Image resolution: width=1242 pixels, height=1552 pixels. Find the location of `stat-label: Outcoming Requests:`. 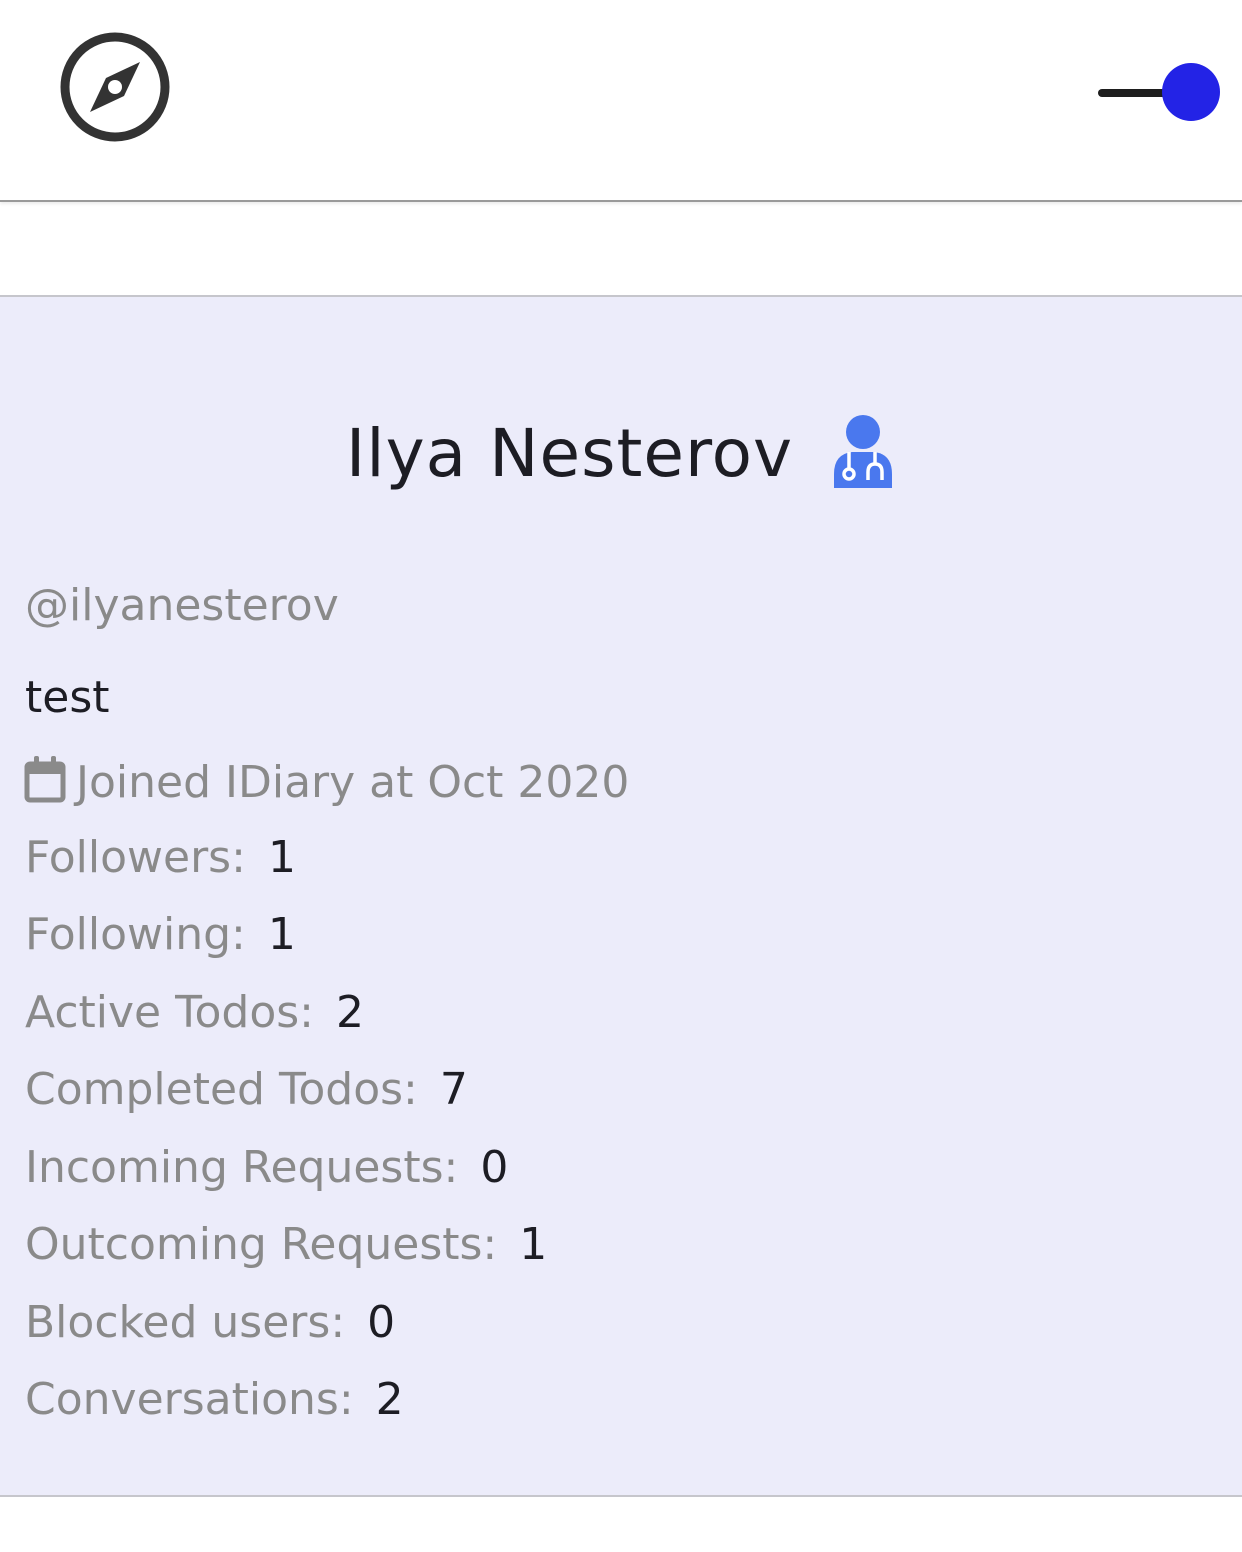

stat-label: Outcoming Requests: is located at coordinates (261, 1244).